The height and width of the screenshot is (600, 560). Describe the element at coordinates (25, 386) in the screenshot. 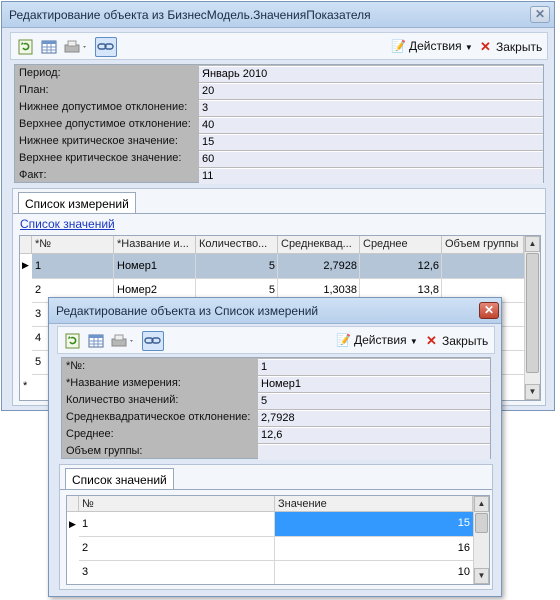

I see `new-row-marker: *` at that location.